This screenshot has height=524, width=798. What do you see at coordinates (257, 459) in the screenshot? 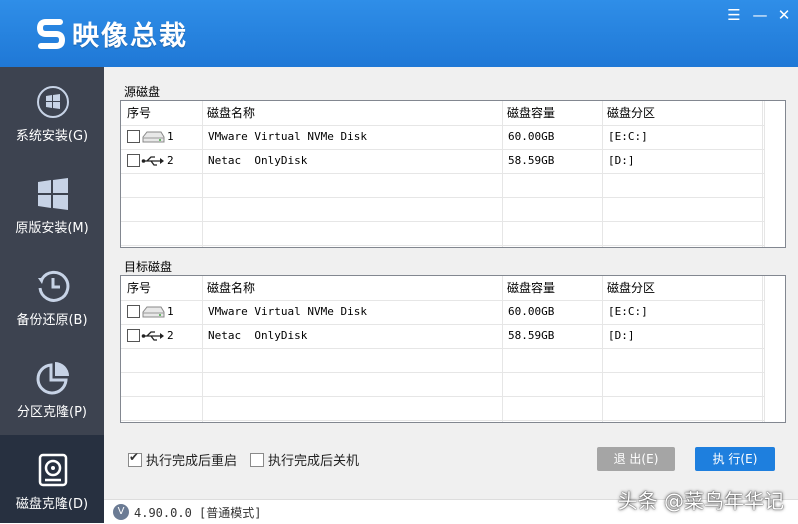
I see `checkbox-box` at bounding box center [257, 459].